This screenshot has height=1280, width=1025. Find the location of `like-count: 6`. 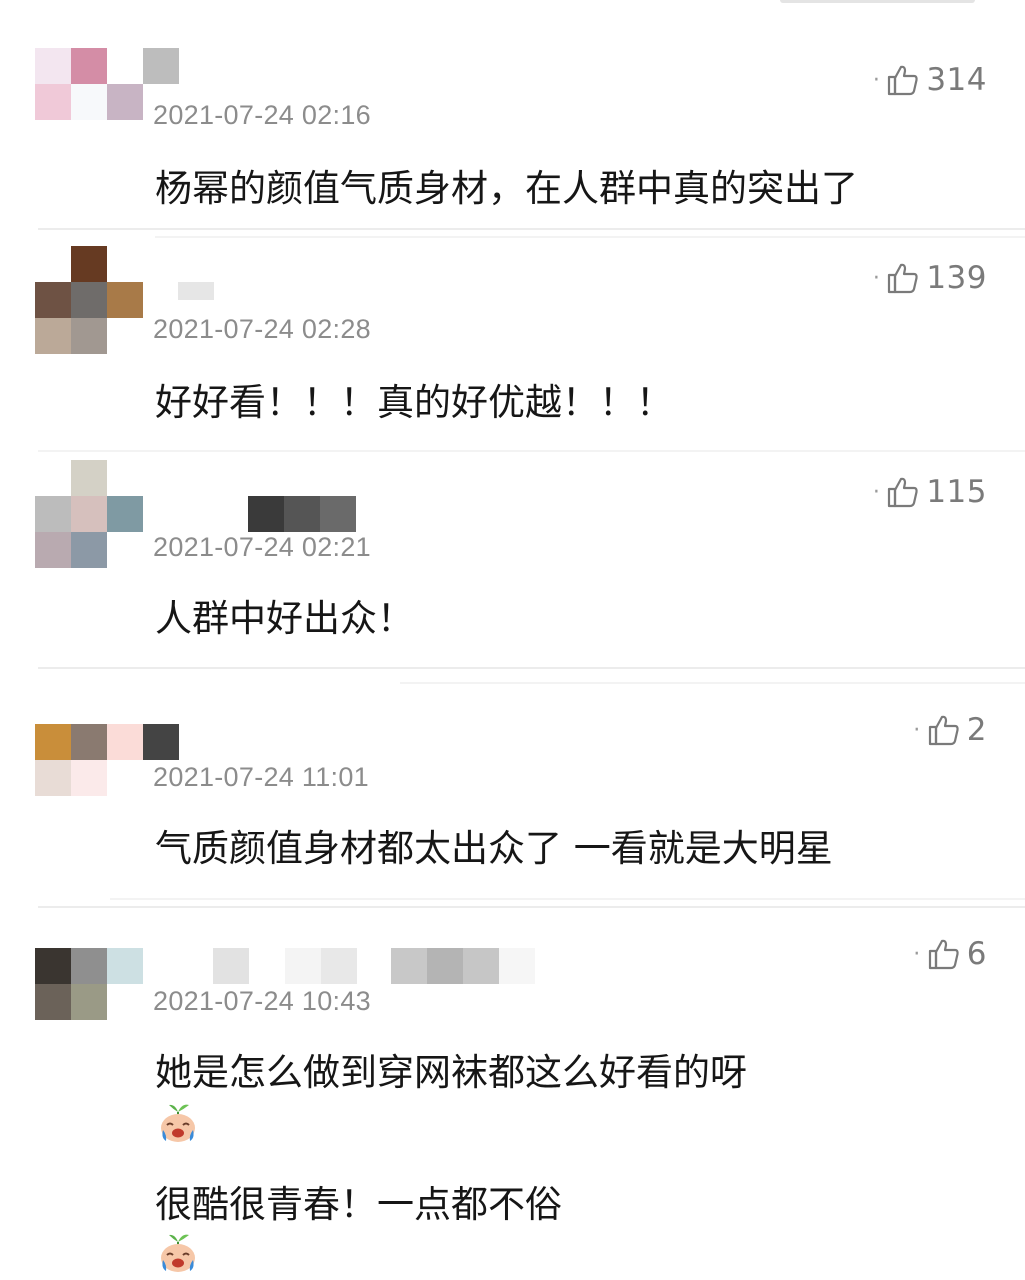

like-count: 6 is located at coordinates (976, 954).